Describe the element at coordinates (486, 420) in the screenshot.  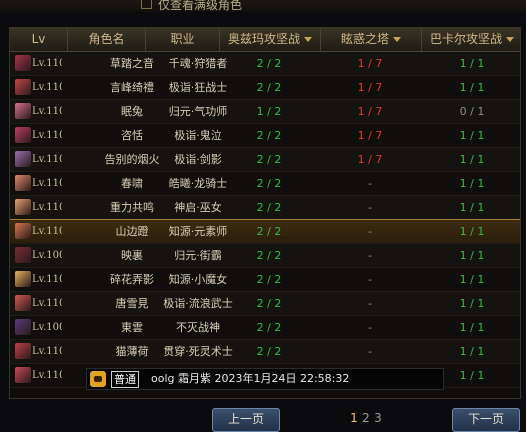
I see `next-page-button: 下一页` at that location.